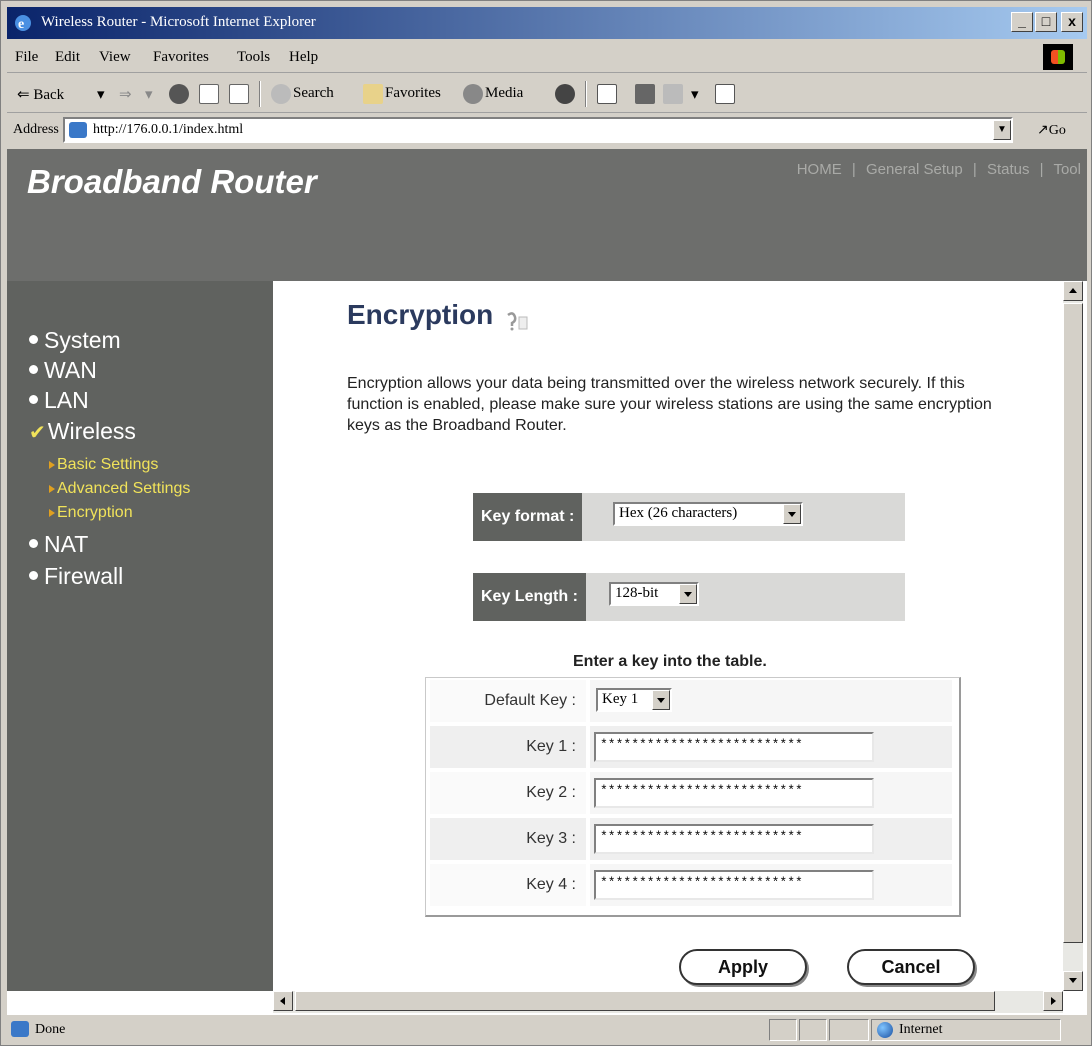  Describe the element at coordinates (125, 94) in the screenshot. I see `forward-button: ⇒` at that location.